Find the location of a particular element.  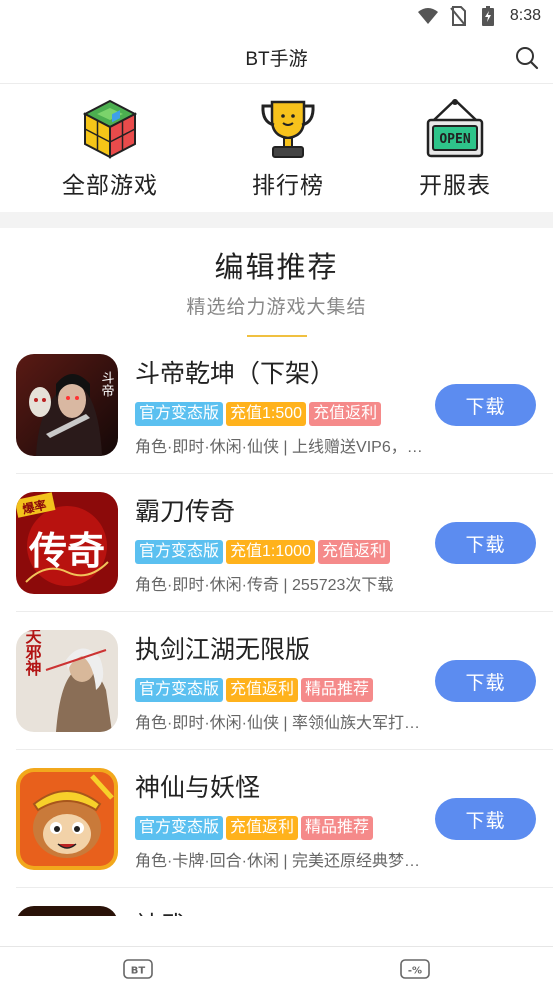

game-name: 神仙与妖怪 is located at coordinates (198, 788).